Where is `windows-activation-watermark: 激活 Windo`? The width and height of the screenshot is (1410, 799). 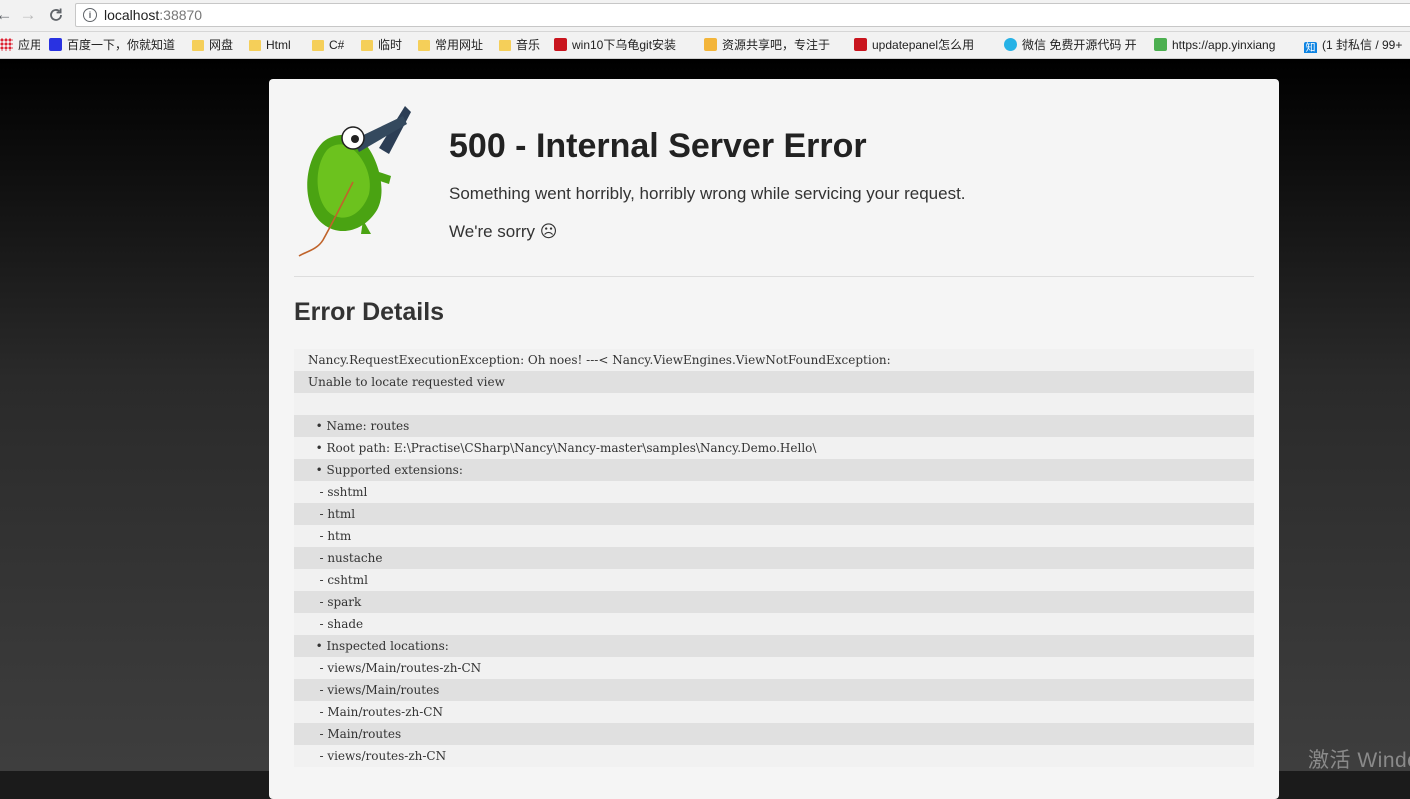
windows-activation-watermark: 激活 Windo is located at coordinates (1359, 760).